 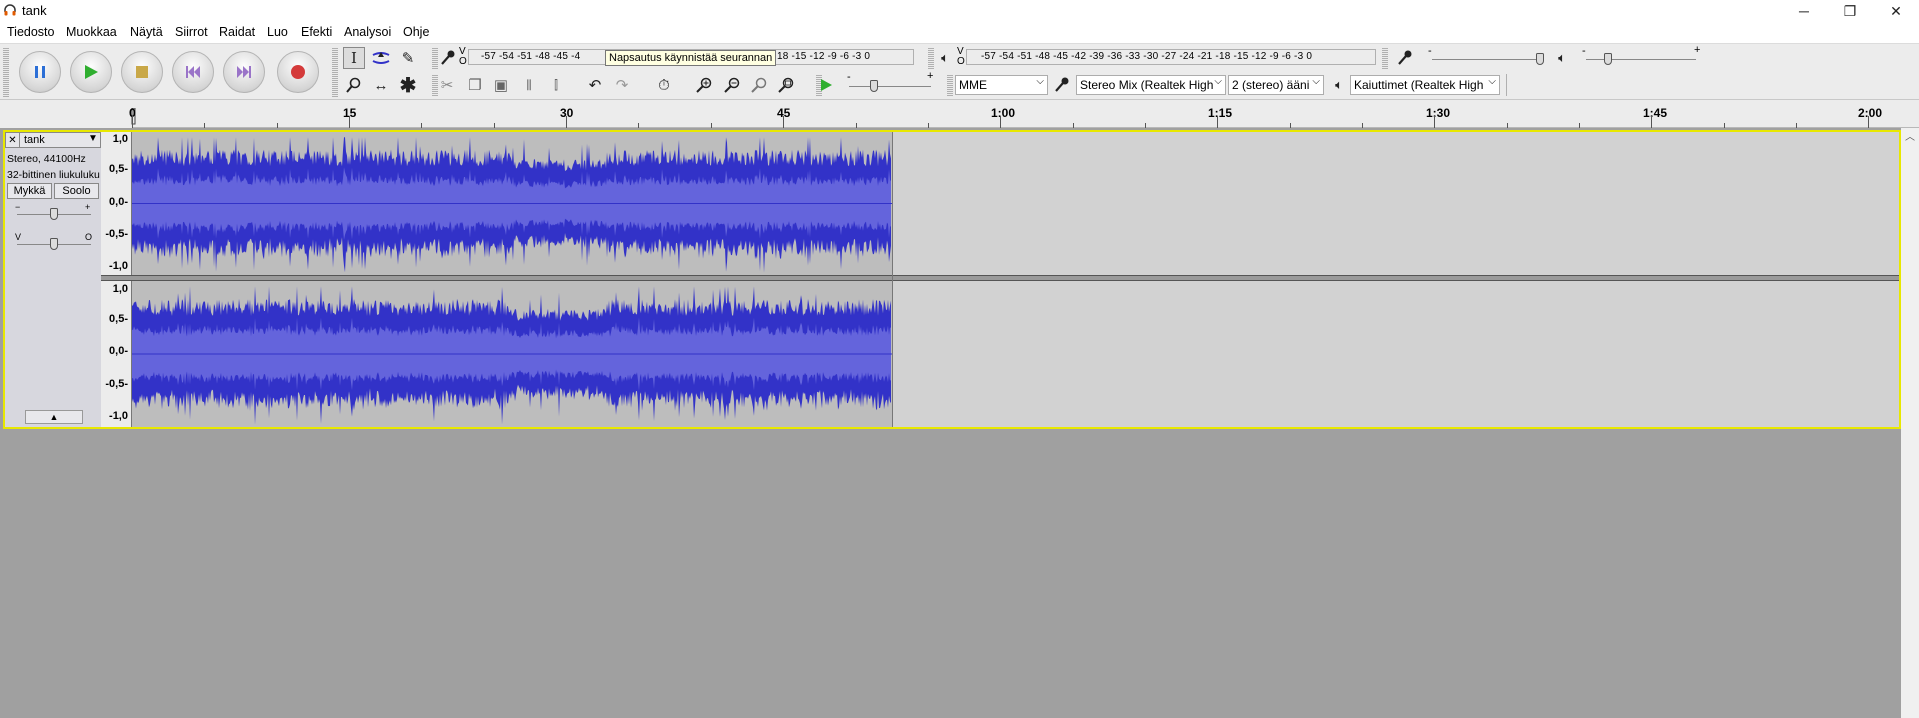 What do you see at coordinates (704, 85) in the screenshot?
I see `zoom-in-button` at bounding box center [704, 85].